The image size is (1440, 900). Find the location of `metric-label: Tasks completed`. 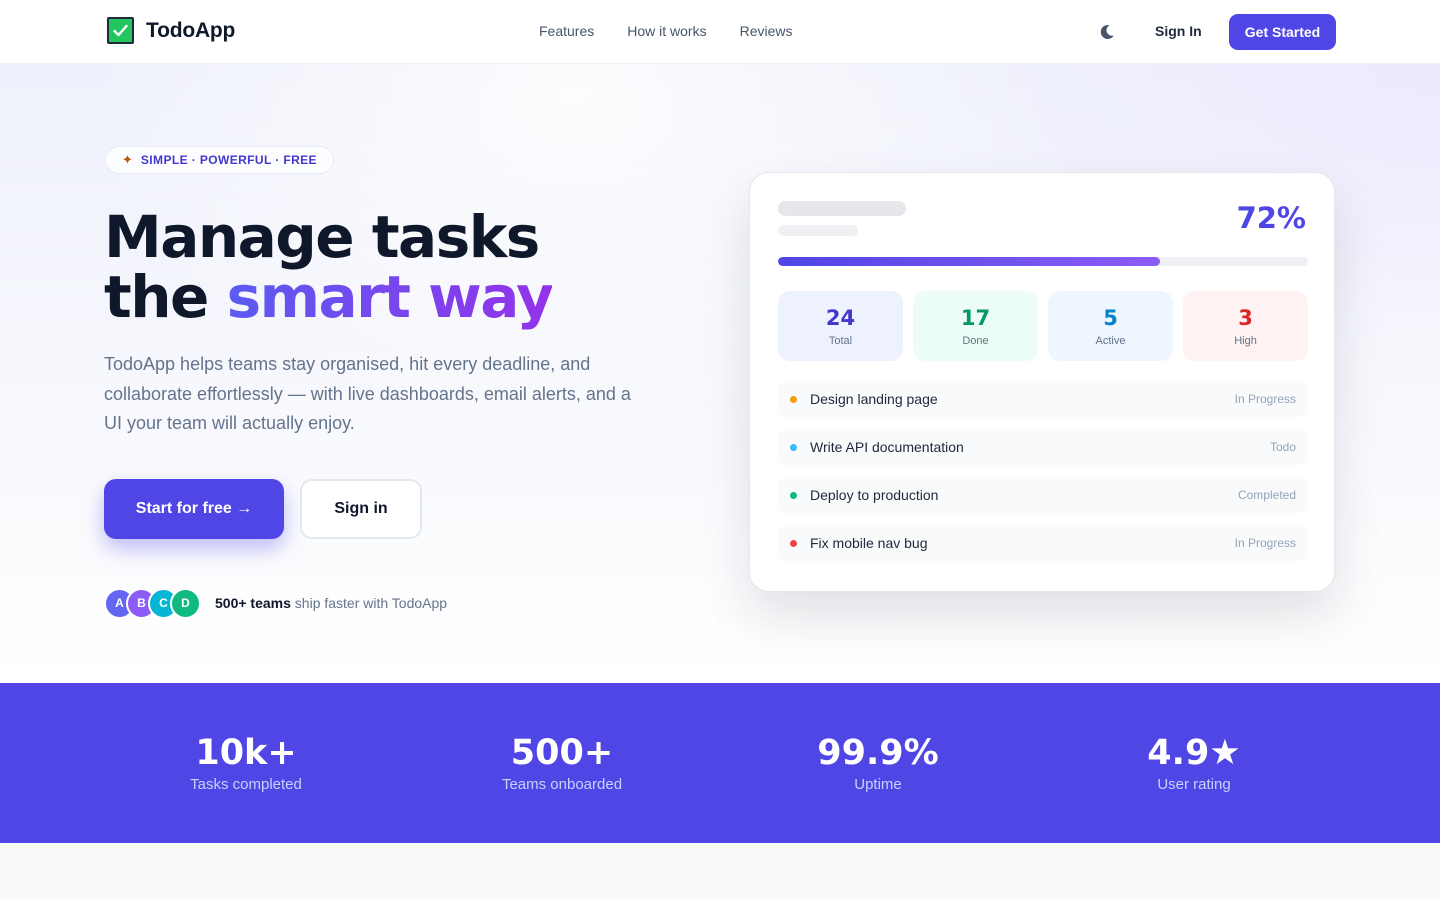

metric-label: Tasks completed is located at coordinates (246, 784).